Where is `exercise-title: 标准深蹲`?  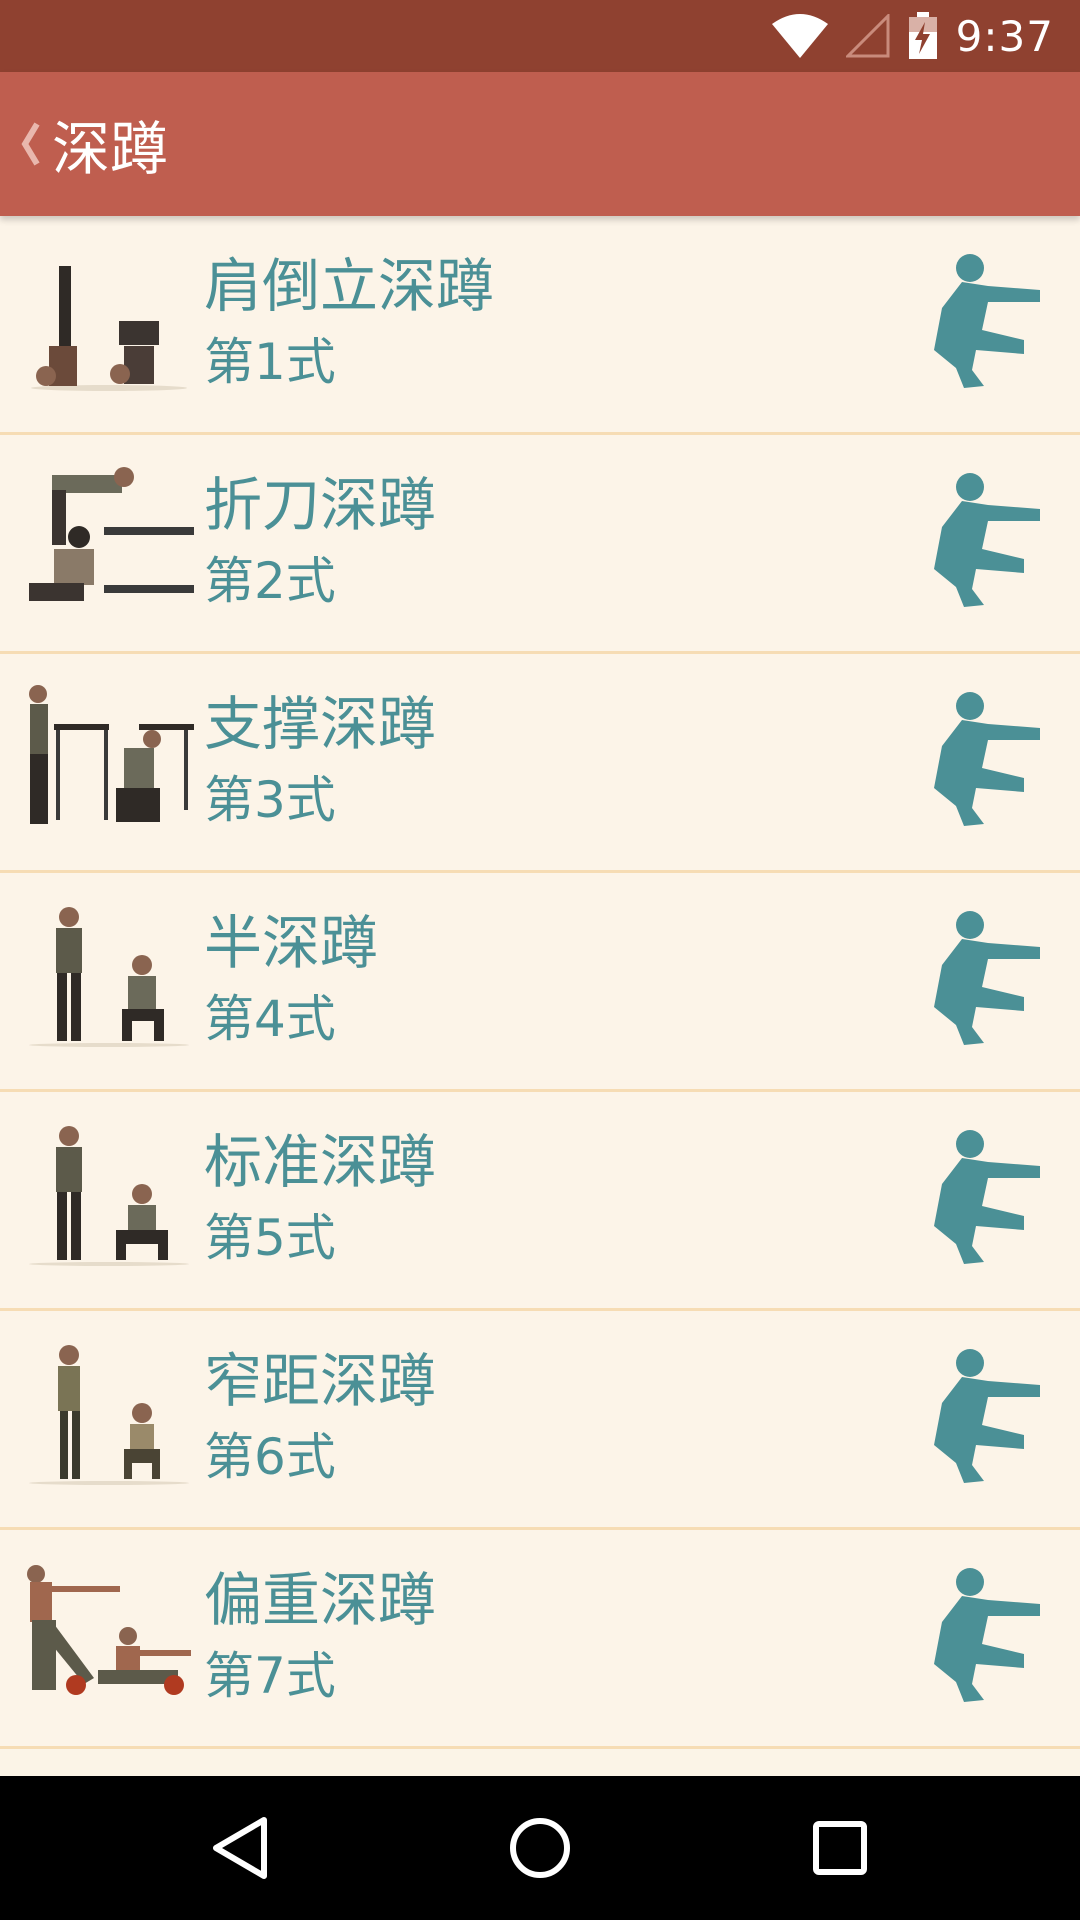 exercise-title: 标准深蹲 is located at coordinates (320, 1162).